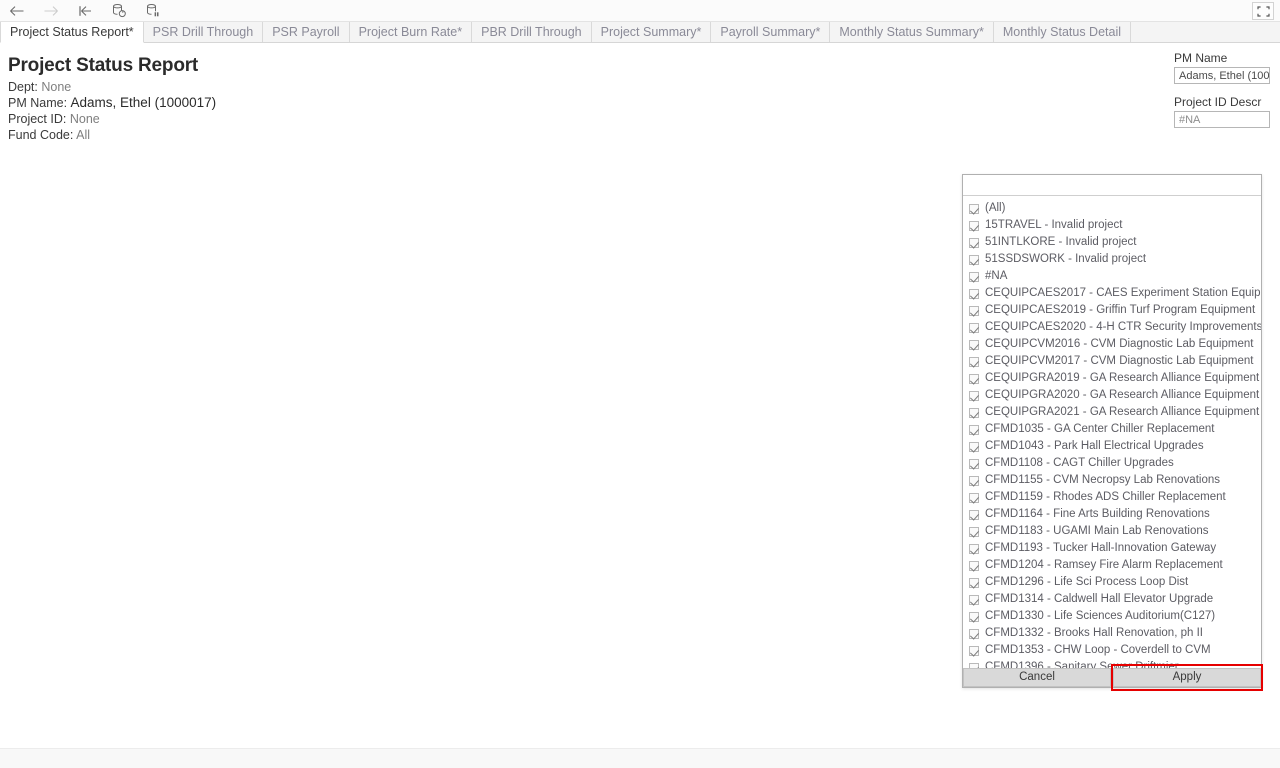 Image resolution: width=1280 pixels, height=768 pixels. Describe the element at coordinates (85, 11) in the screenshot. I see `revert-to-start-icon` at that location.